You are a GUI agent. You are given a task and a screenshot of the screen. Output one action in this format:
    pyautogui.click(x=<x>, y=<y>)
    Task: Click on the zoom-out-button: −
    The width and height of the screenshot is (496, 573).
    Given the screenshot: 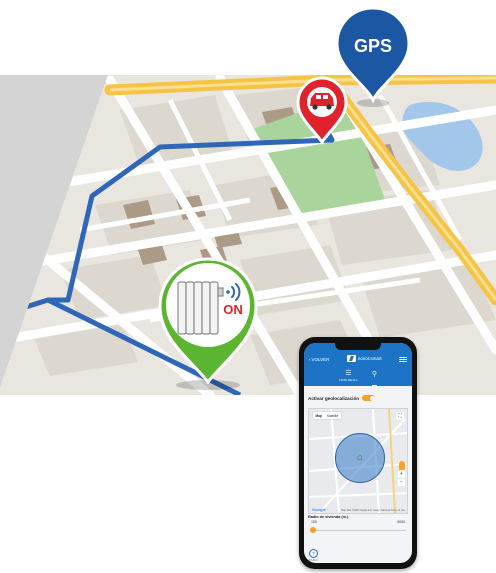 What is the action you would take?
    pyautogui.click(x=401, y=482)
    